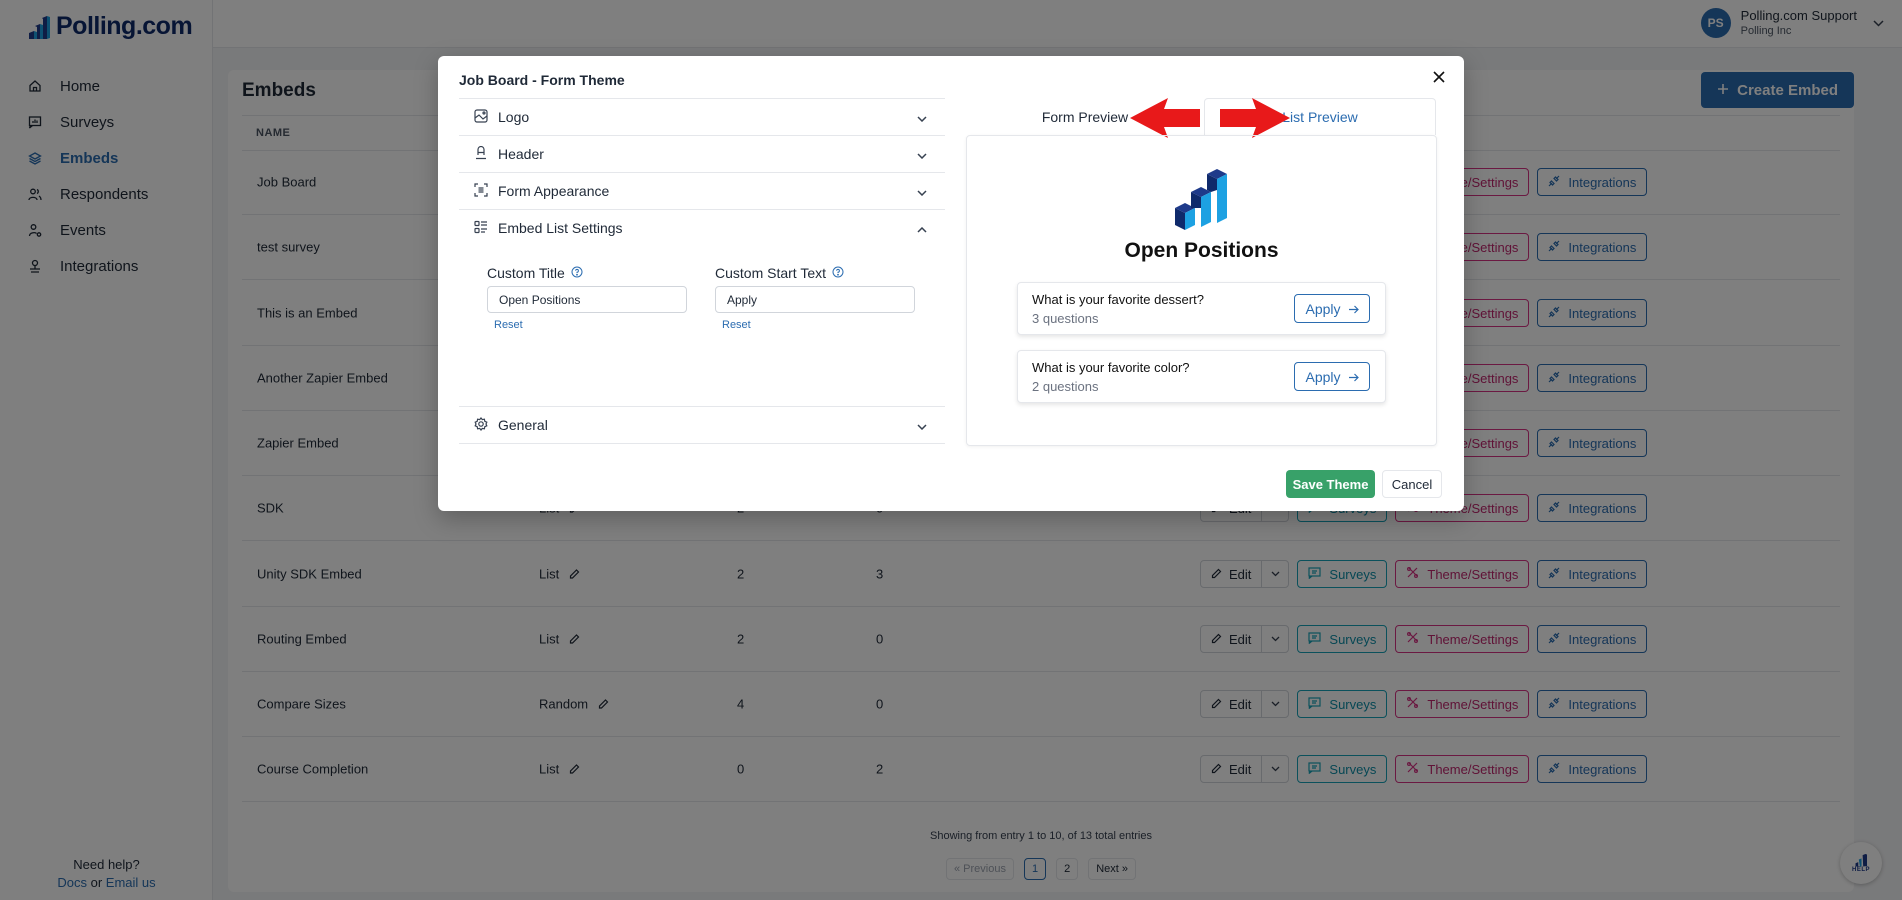  Describe the element at coordinates (1118, 299) in the screenshot. I see `preview-item-question: What is your favorite dessert?` at that location.